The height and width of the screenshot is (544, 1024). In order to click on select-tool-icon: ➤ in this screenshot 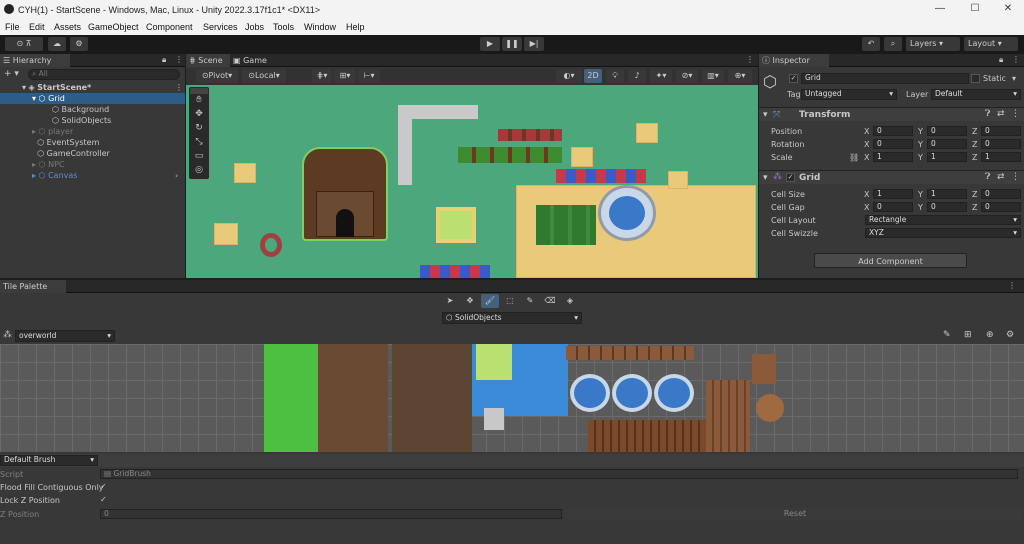, I will do `click(450, 301)`.